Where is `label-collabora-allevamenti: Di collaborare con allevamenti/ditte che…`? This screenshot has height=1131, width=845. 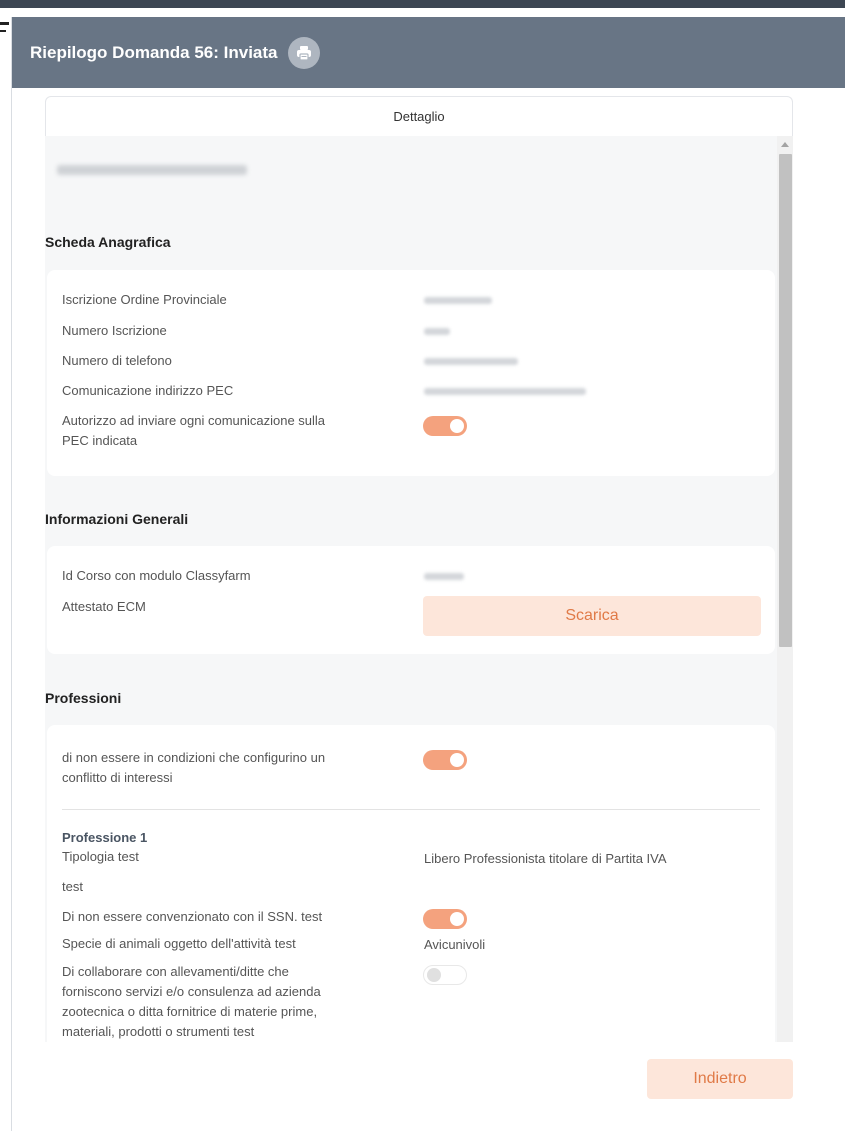
label-collabora-allevamenti: Di collaborare con allevamenti/ditte che… is located at coordinates (191, 1002).